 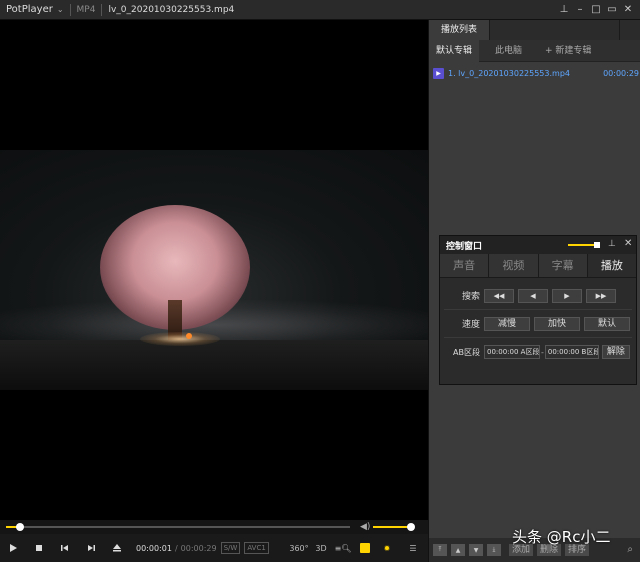 What do you see at coordinates (365, 548) in the screenshot?
I see `subtitle-toggle-icon` at bounding box center [365, 548].